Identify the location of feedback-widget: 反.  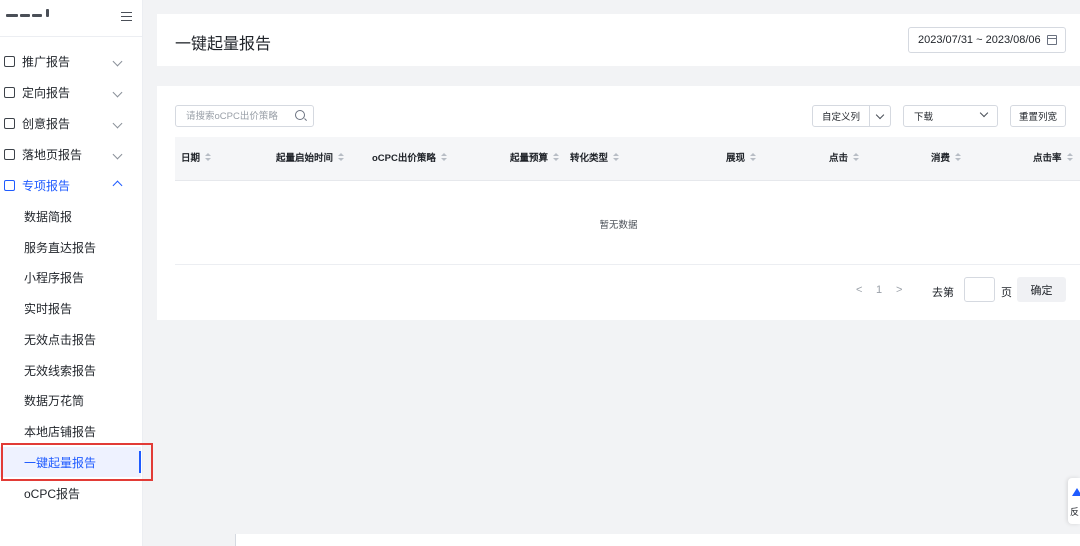
(1074, 501).